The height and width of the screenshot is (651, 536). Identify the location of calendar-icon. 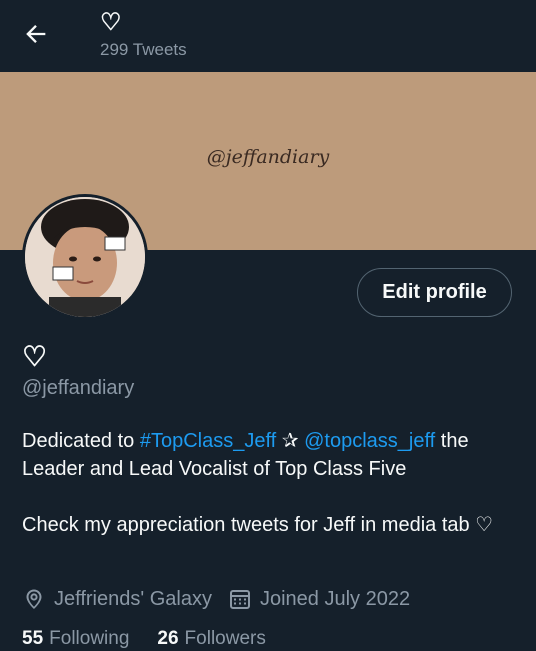
(239, 599).